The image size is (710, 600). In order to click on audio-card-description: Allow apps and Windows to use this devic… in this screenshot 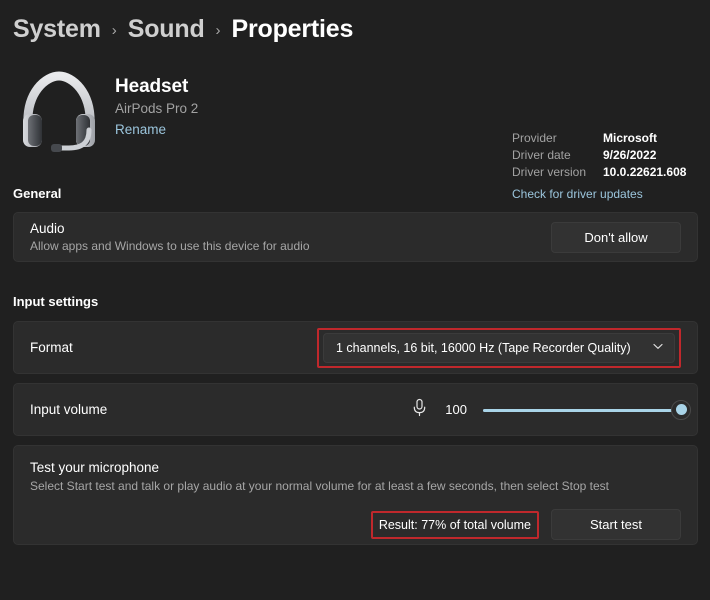, I will do `click(170, 246)`.